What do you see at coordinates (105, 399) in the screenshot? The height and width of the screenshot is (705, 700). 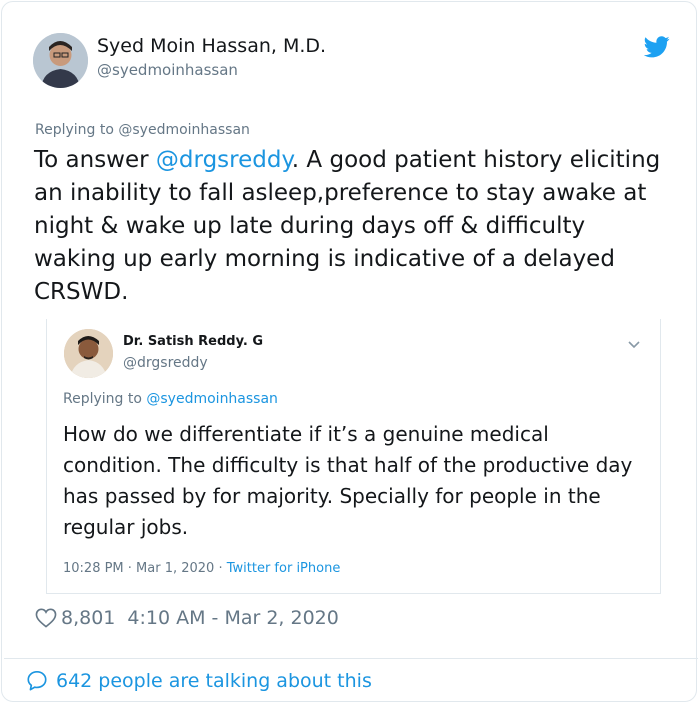 I see `quoted-replying-prefix: Replying to` at bounding box center [105, 399].